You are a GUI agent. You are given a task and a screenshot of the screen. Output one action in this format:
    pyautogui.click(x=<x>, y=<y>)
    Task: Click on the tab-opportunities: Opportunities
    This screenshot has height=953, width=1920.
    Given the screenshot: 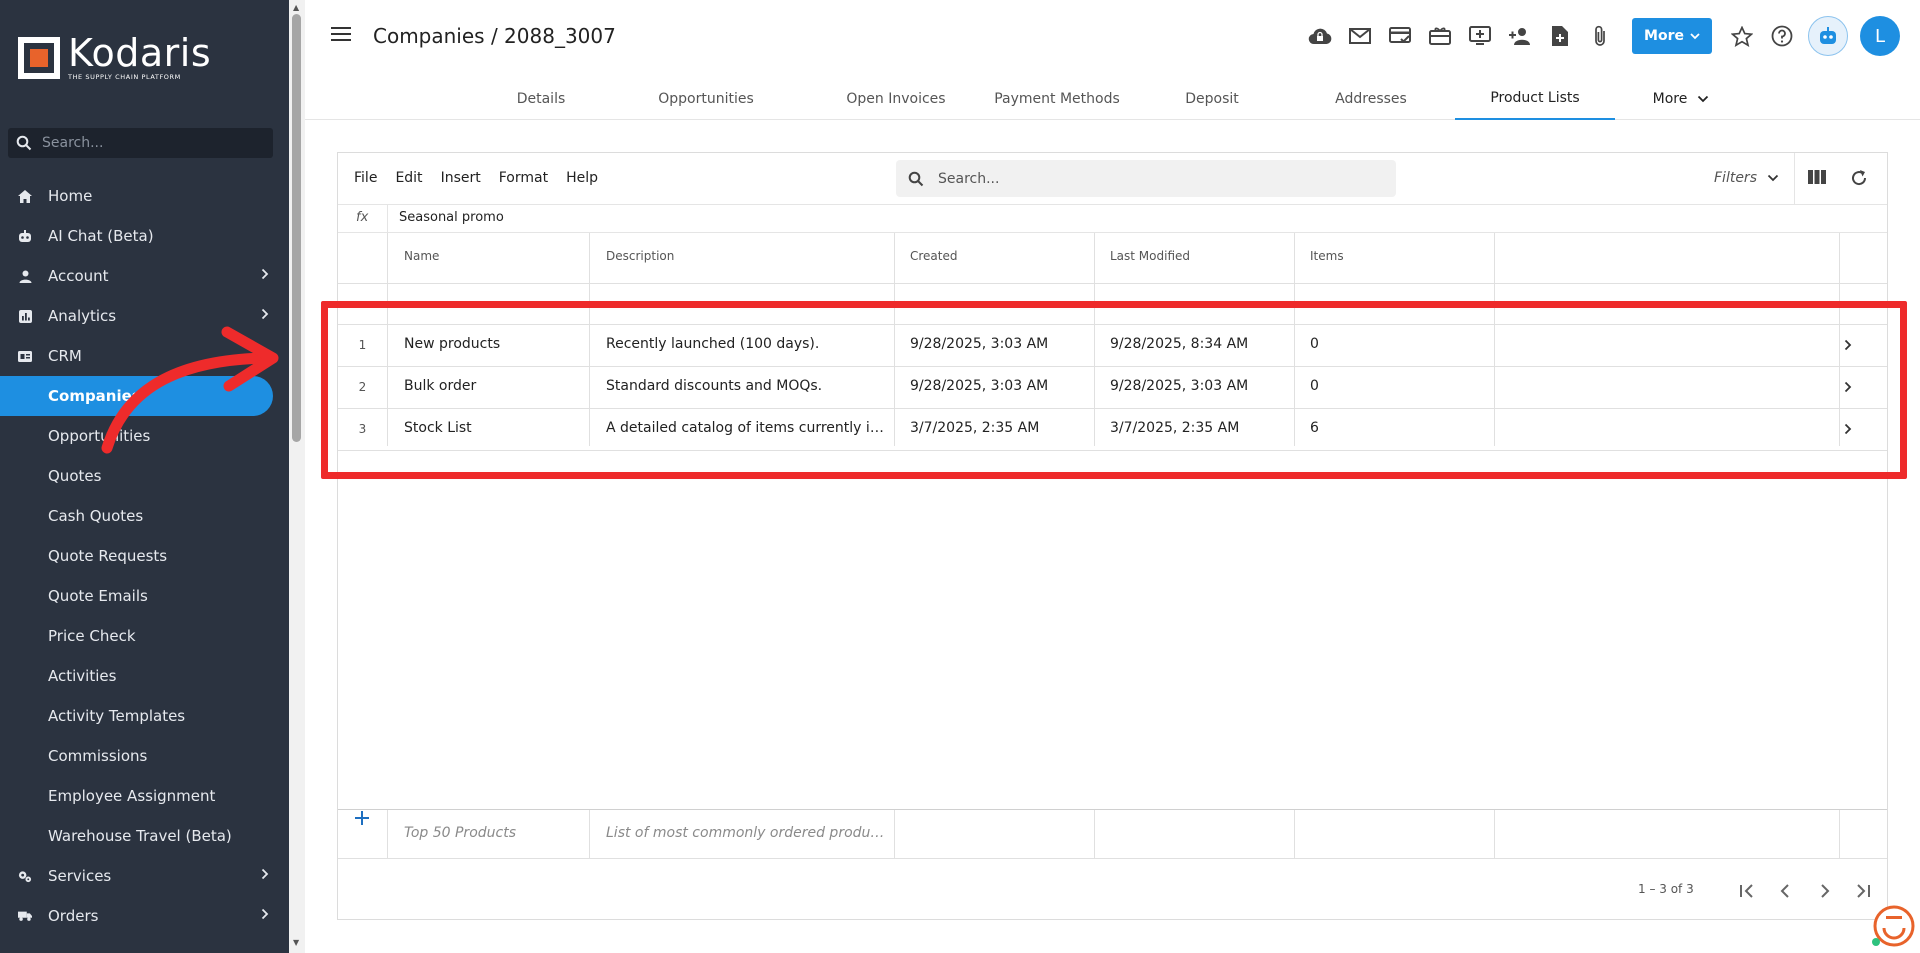 What is the action you would take?
    pyautogui.click(x=706, y=99)
    